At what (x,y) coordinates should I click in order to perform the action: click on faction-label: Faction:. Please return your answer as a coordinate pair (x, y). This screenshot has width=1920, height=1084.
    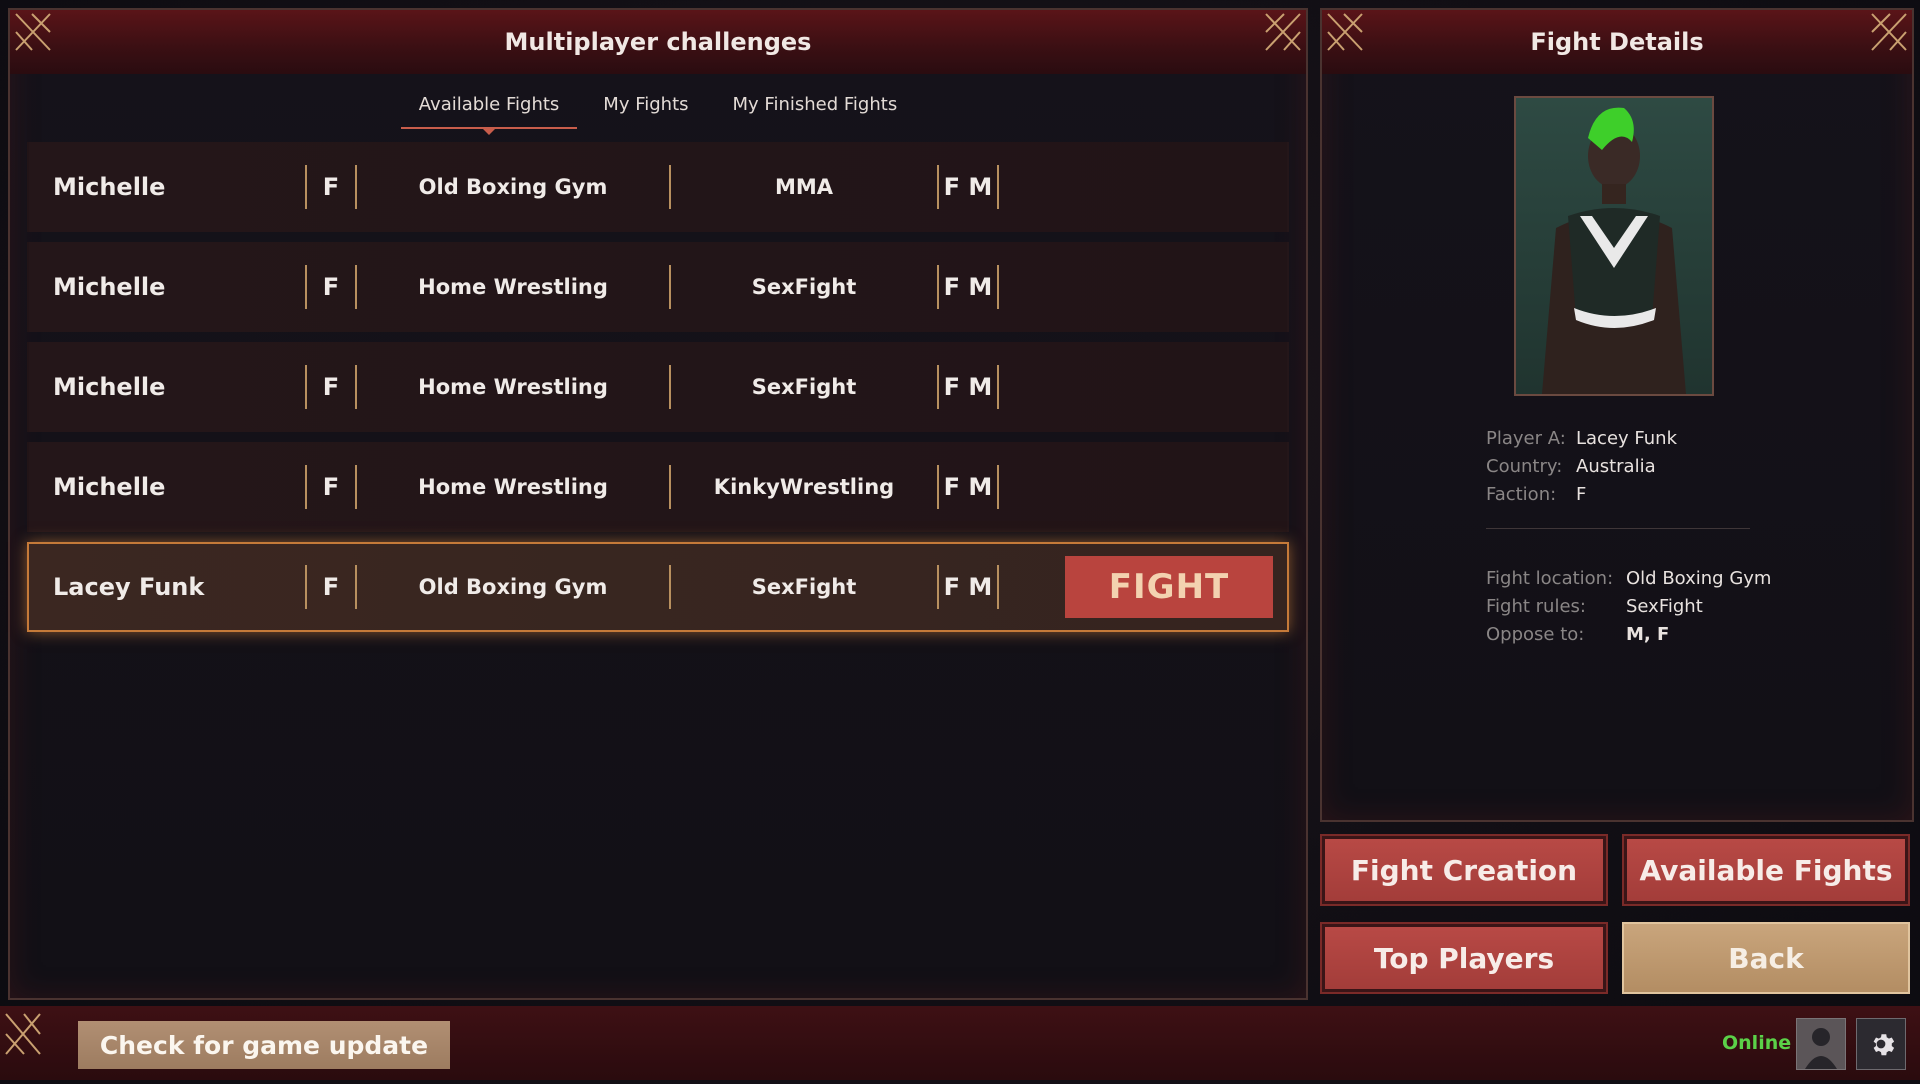
    Looking at the image, I should click on (1521, 494).